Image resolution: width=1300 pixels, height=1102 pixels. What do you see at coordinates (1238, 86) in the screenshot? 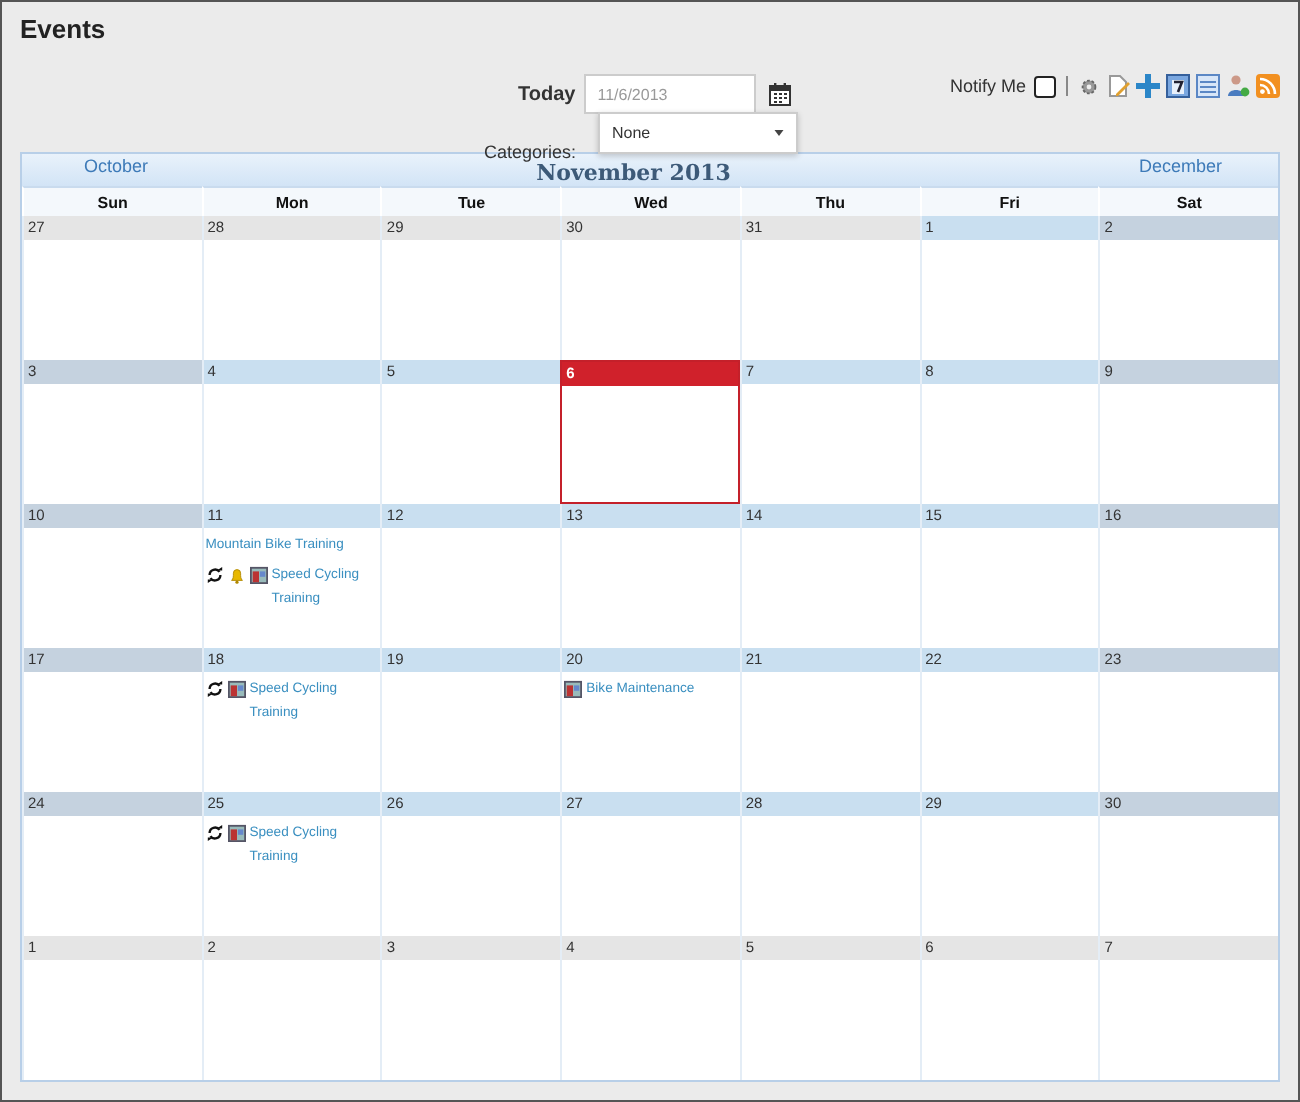
I see `user-icon` at bounding box center [1238, 86].